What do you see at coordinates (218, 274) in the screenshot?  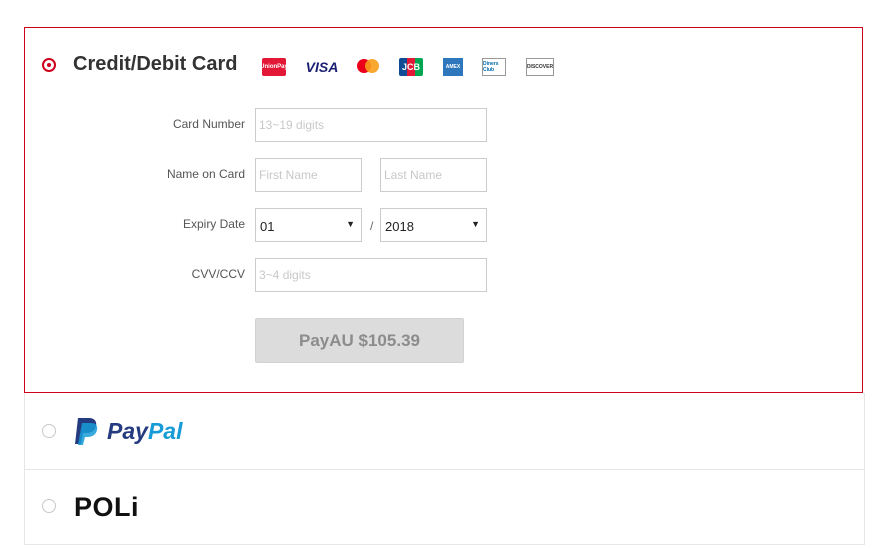 I see `cvv-label: CVV/CCV` at bounding box center [218, 274].